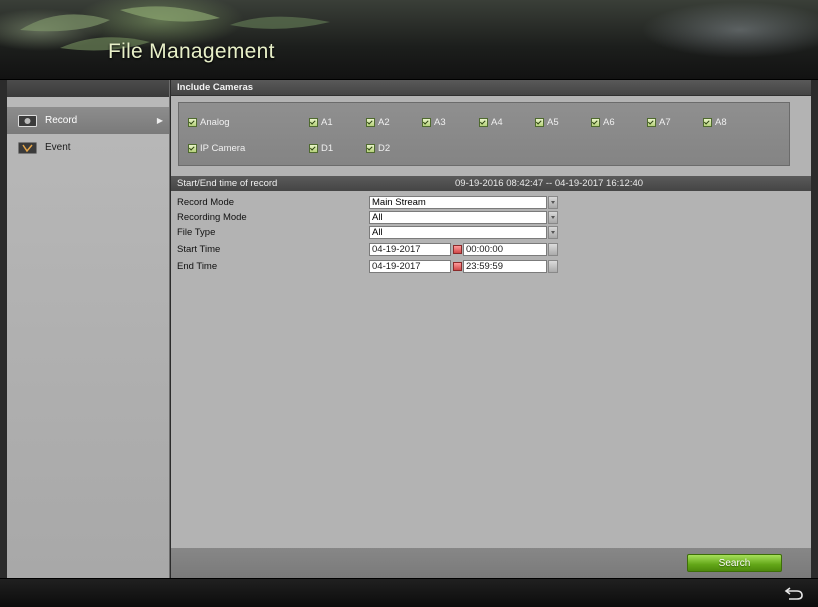 This screenshot has width=818, height=607. Describe the element at coordinates (410, 249) in the screenshot. I see `start-date-input: 04-19-2017` at that location.